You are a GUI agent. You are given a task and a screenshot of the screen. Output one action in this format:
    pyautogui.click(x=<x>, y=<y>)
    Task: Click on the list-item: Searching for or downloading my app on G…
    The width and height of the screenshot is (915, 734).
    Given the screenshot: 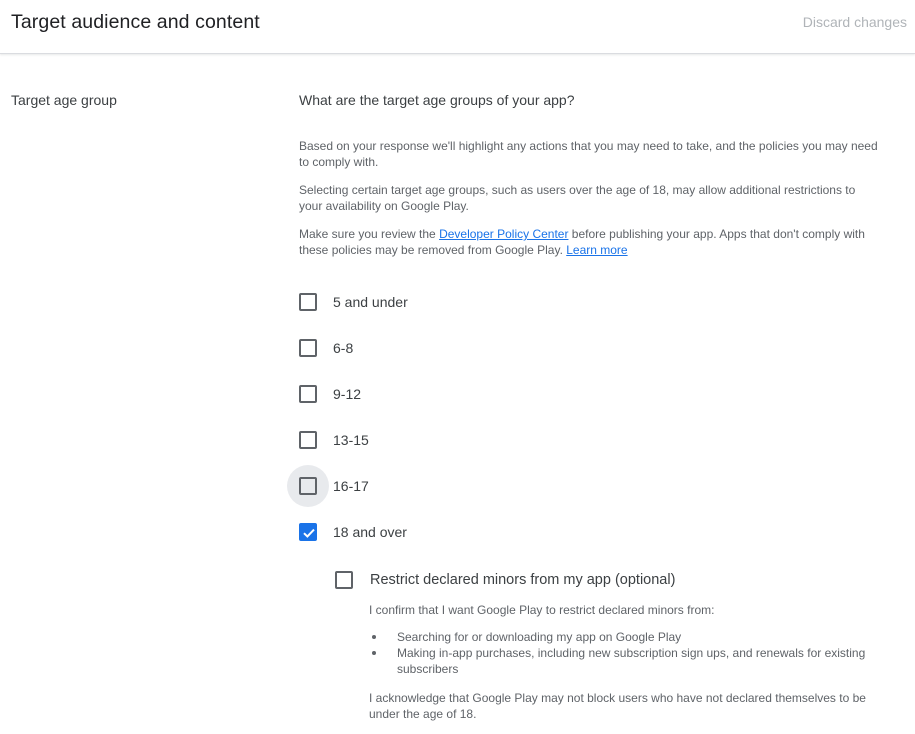 What is the action you would take?
    pyautogui.click(x=624, y=637)
    